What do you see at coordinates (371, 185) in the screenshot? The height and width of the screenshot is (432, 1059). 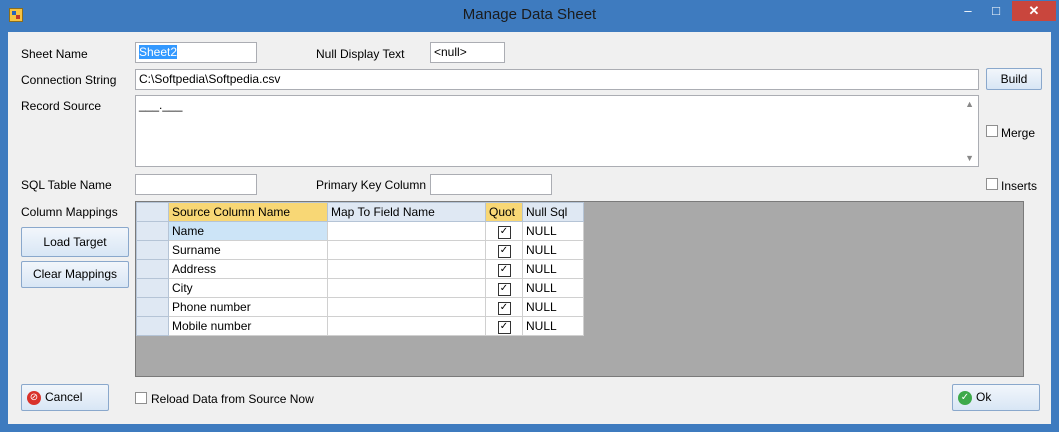 I see `primary-key-label: Primary Key Column` at bounding box center [371, 185].